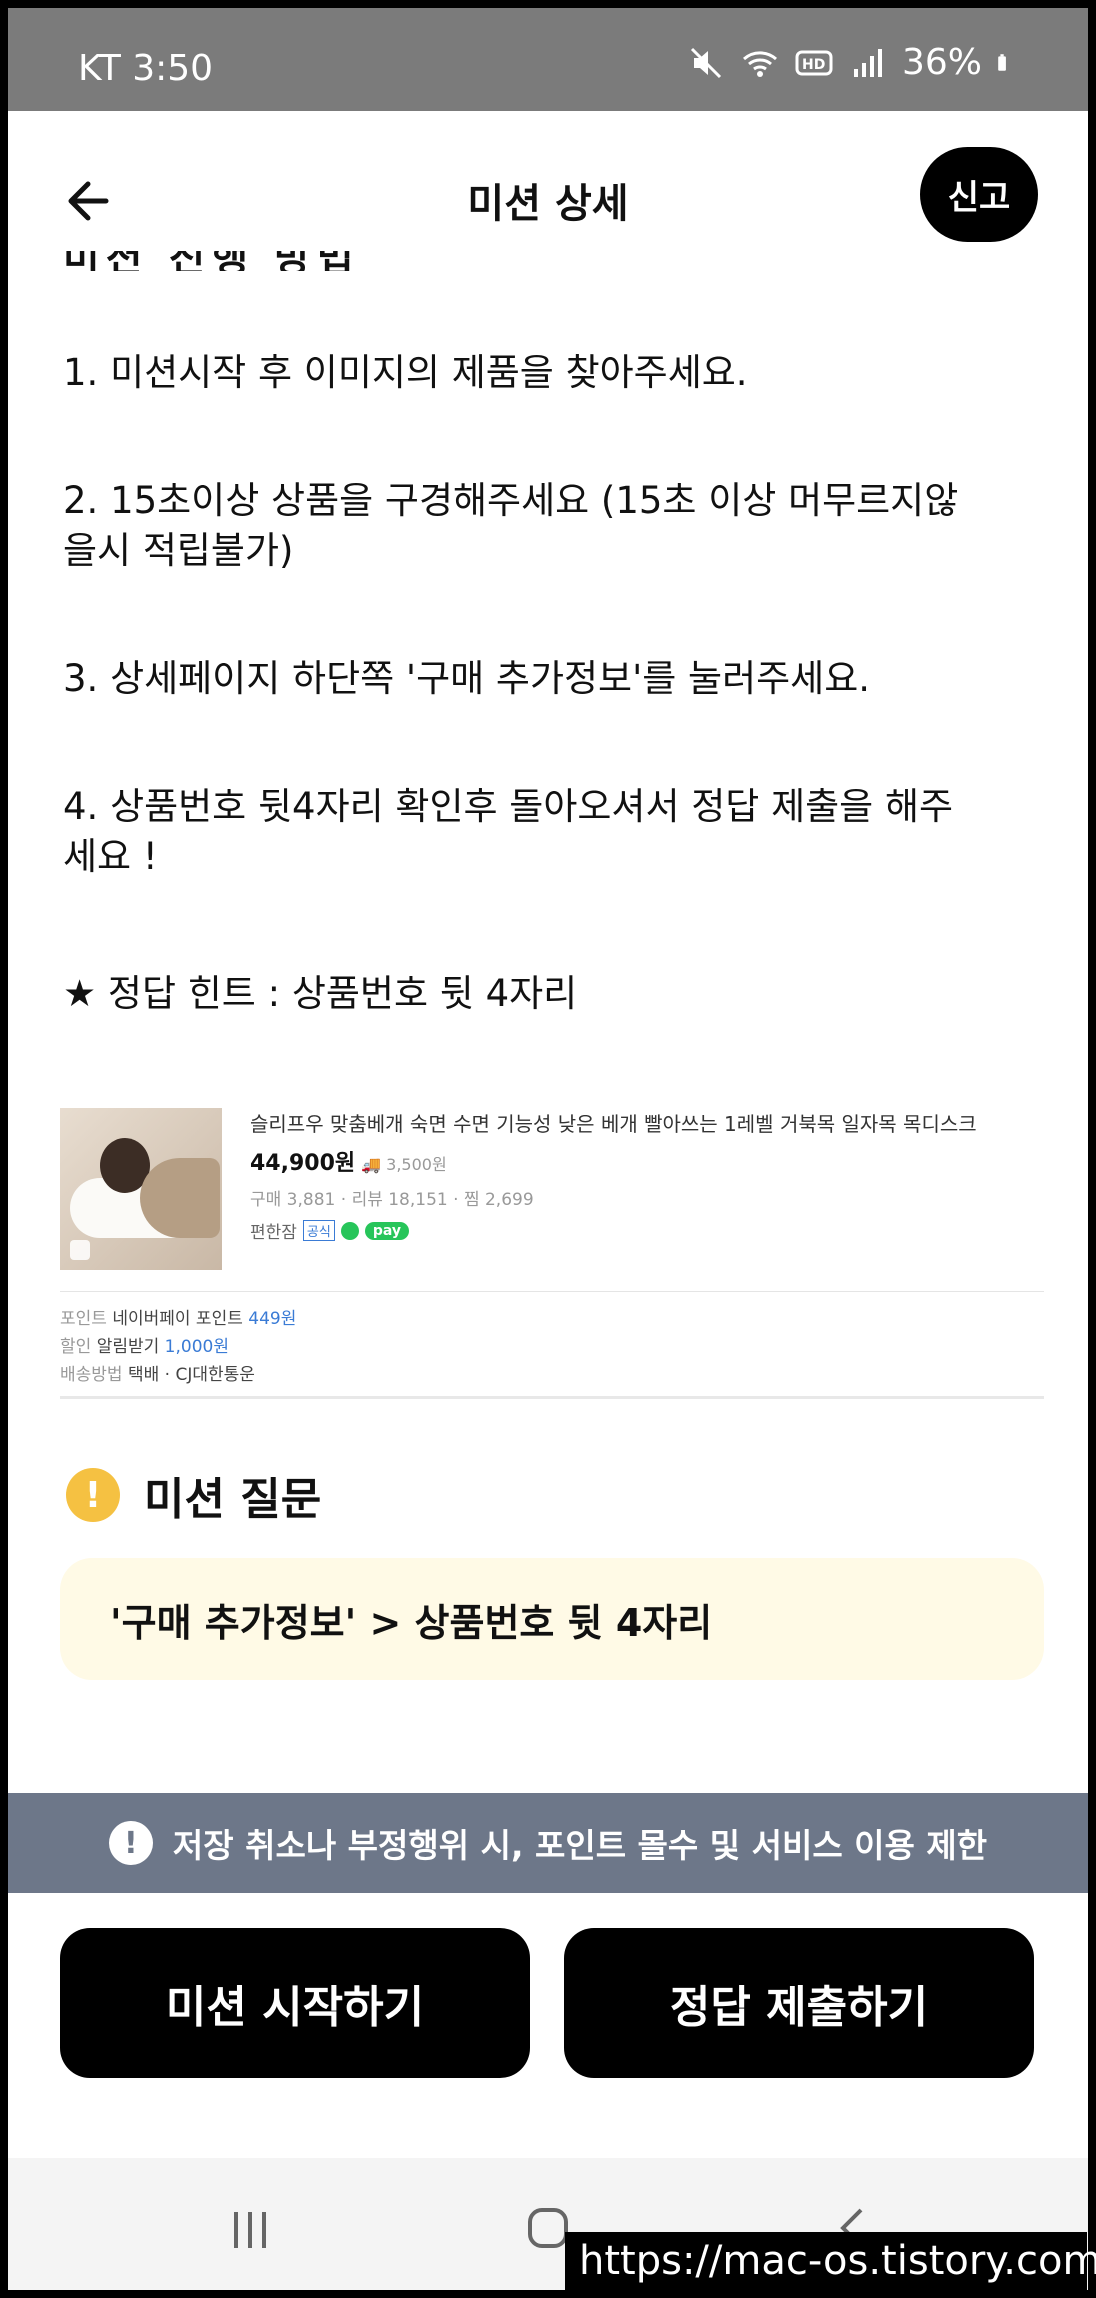  Describe the element at coordinates (852, 62) in the screenshot. I see `status-icons: HD 36%` at that location.